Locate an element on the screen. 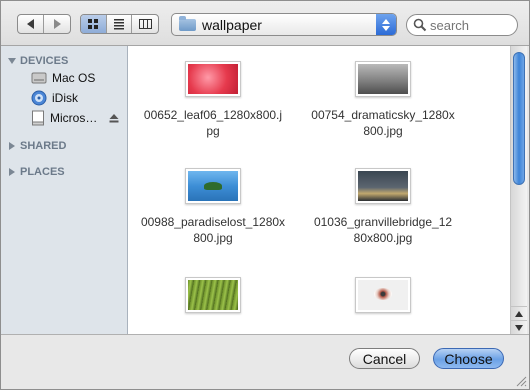  choose-button: Choose is located at coordinates (468, 358).